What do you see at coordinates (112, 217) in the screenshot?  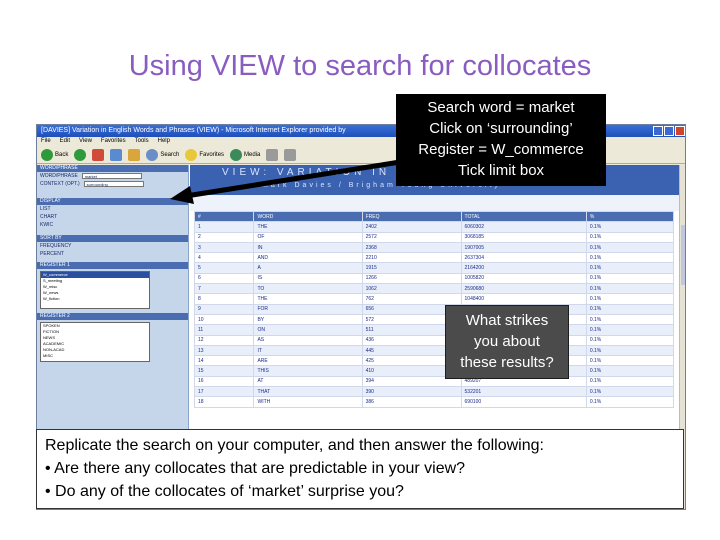 I see `option-chart: CHART` at bounding box center [112, 217].